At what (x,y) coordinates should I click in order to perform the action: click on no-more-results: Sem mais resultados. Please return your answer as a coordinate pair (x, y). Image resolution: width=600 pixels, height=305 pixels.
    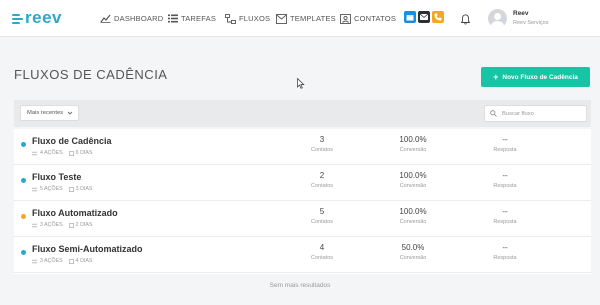
    Looking at the image, I should click on (300, 285).